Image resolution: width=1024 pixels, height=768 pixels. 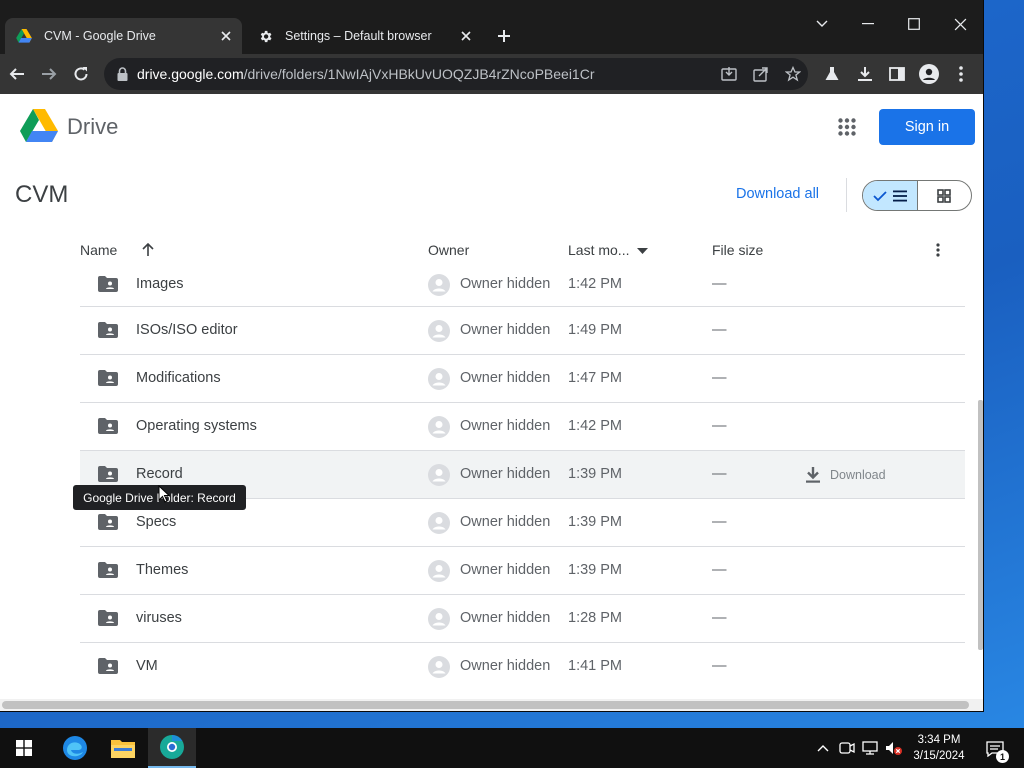 What do you see at coordinates (24, 748) in the screenshot?
I see `start-button` at bounding box center [24, 748].